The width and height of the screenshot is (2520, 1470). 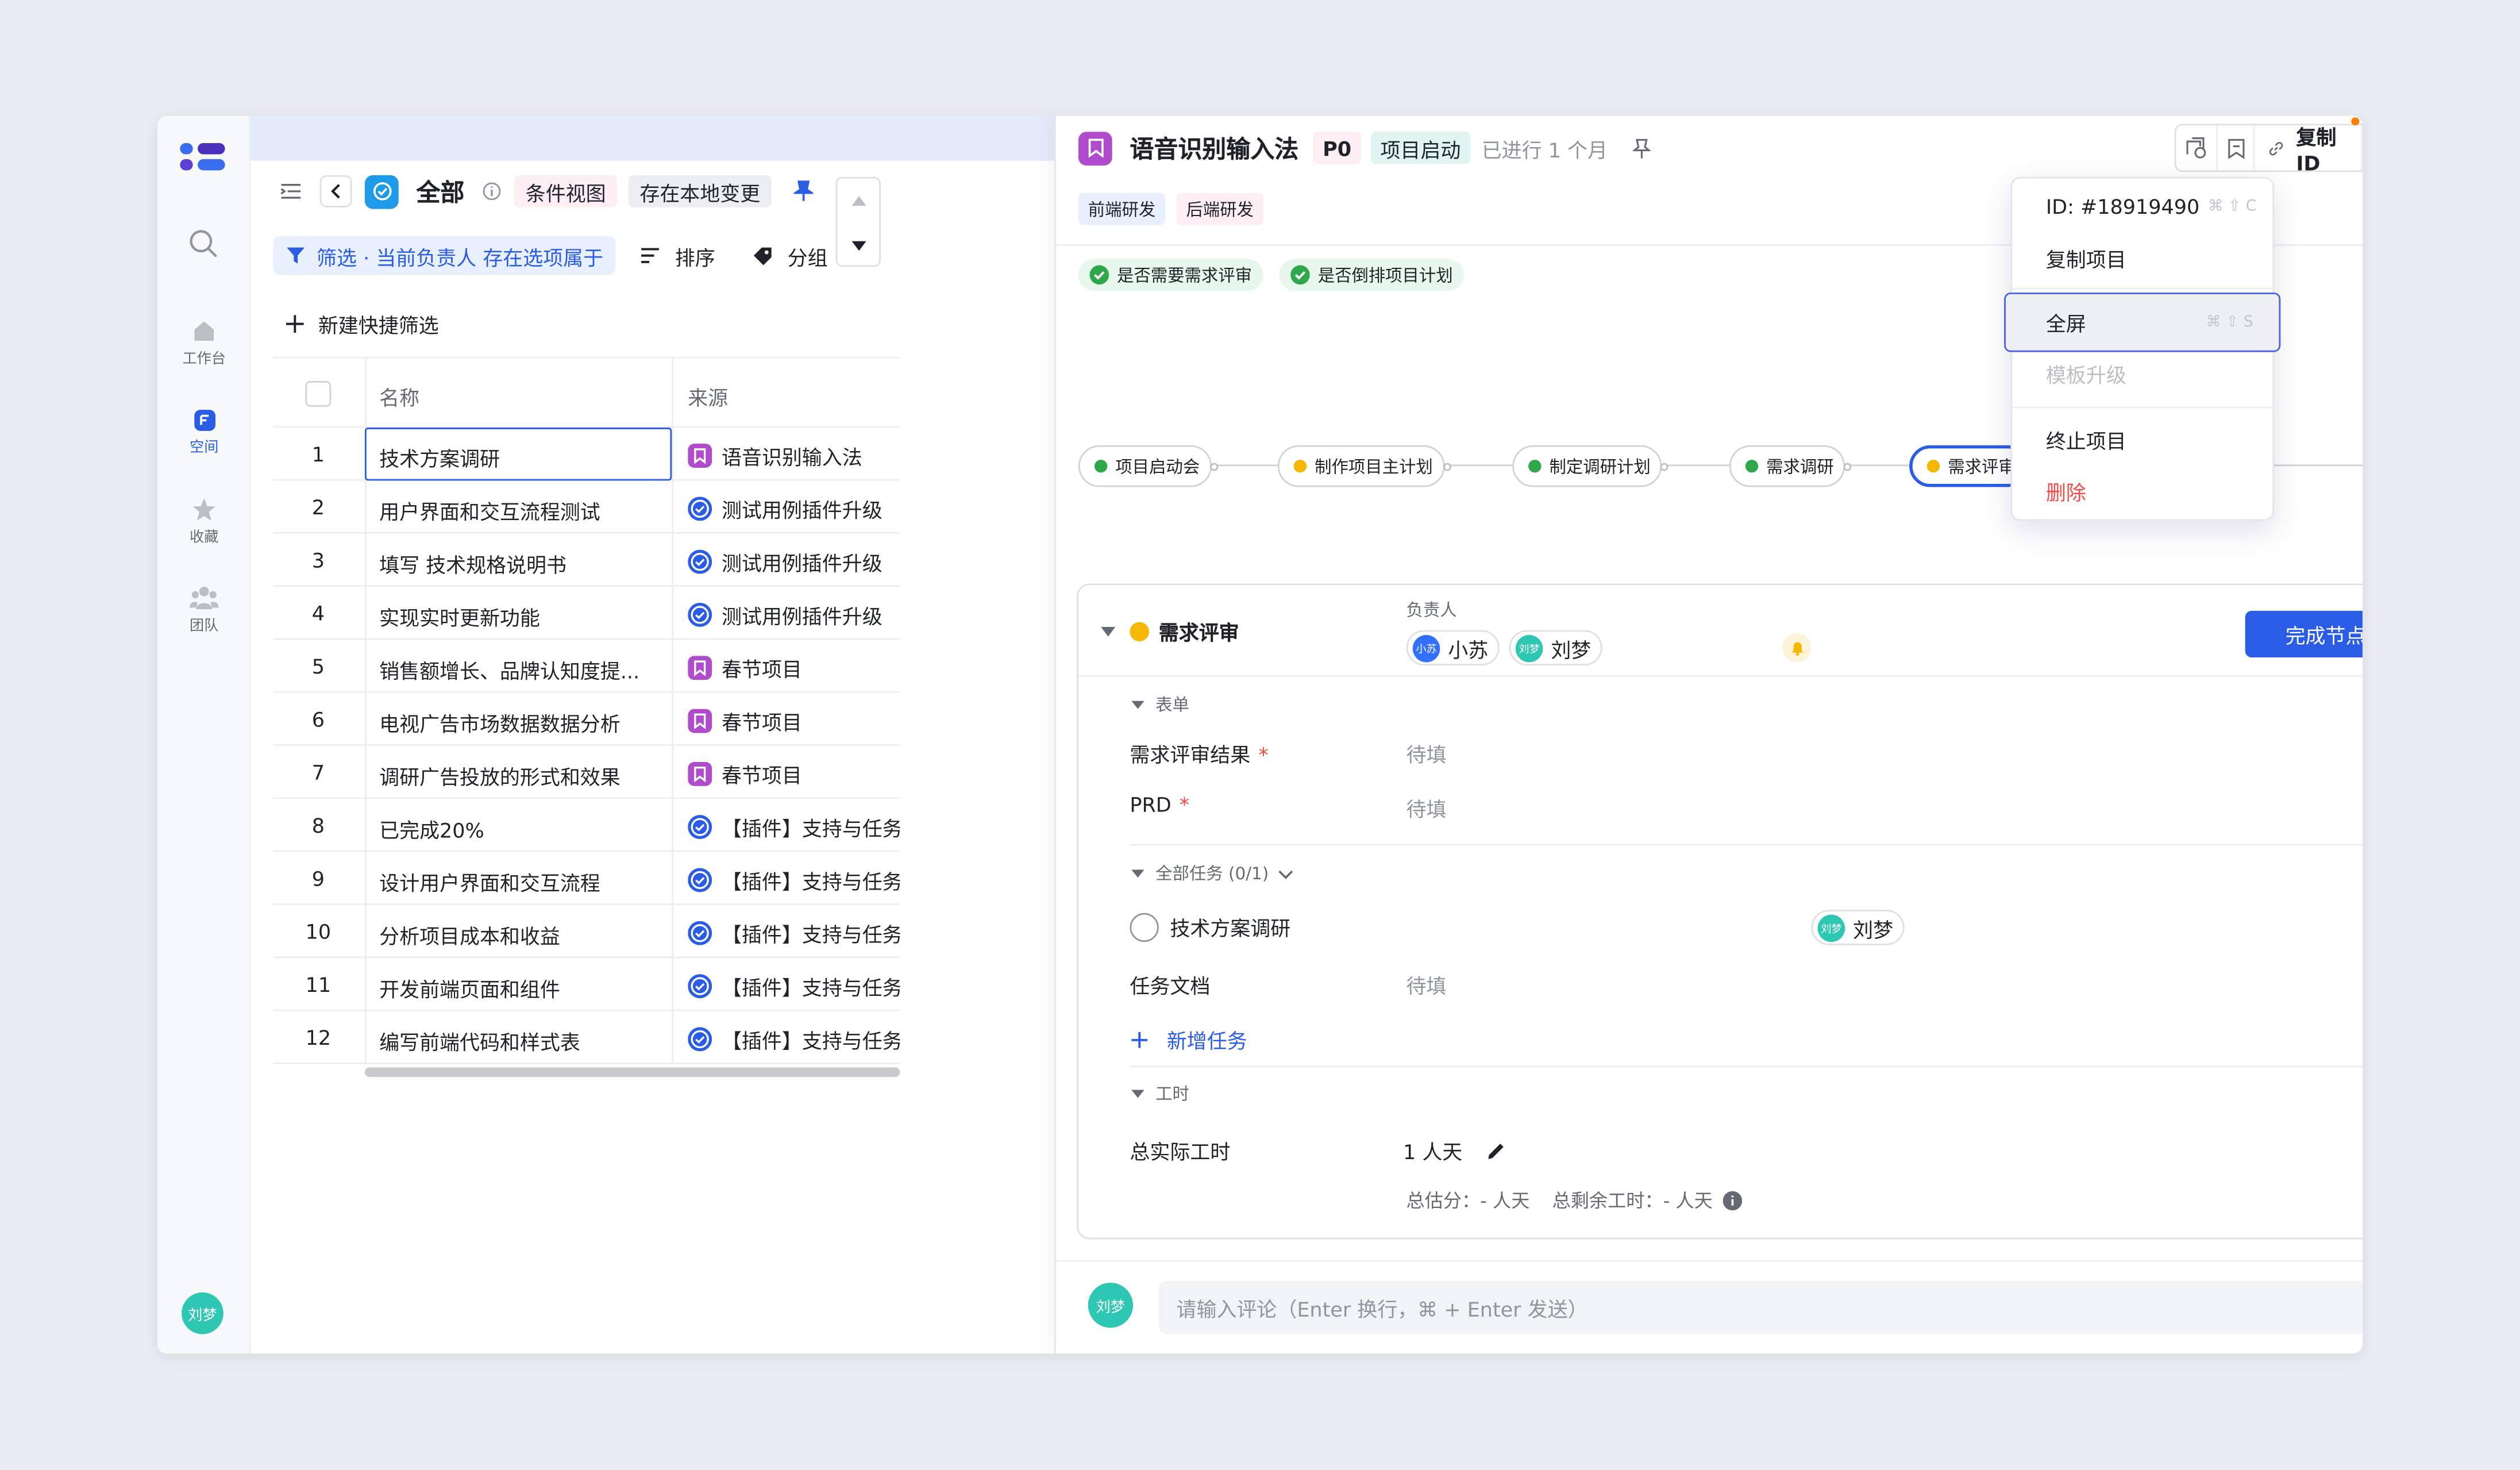 I want to click on history-button, so click(x=2196, y=147).